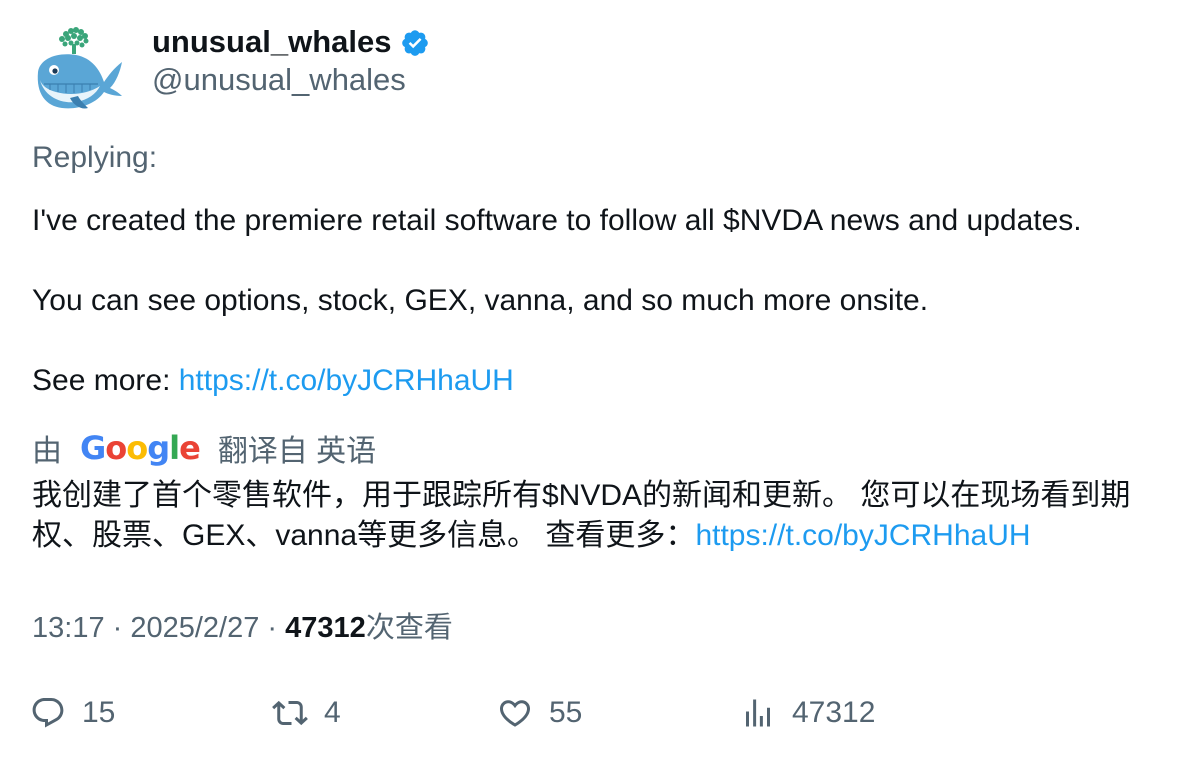  Describe the element at coordinates (862, 535) in the screenshot. I see `translated-link: https://t.co/byJCRHhaUH` at that location.